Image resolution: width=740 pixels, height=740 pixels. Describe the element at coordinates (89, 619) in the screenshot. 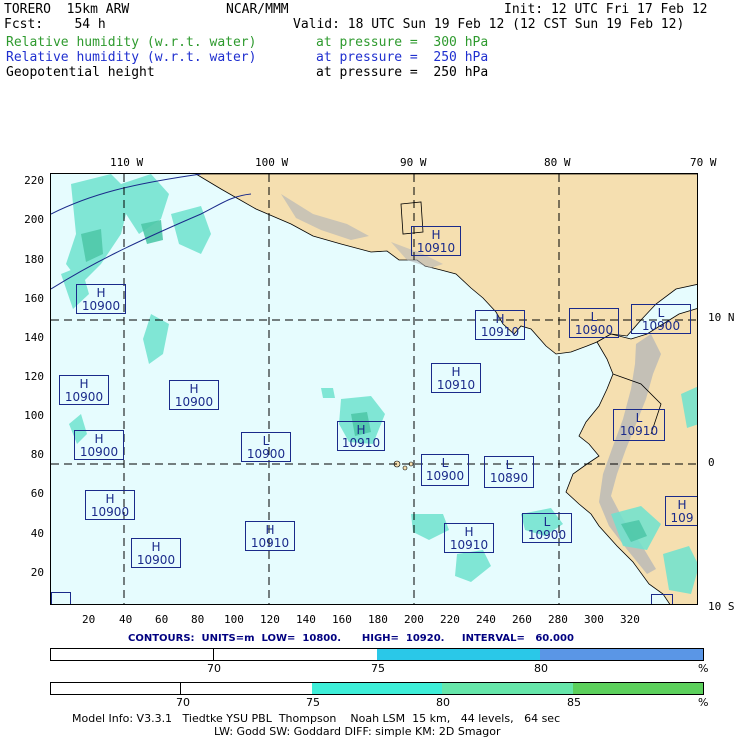

I see `x-tick: 20` at that location.